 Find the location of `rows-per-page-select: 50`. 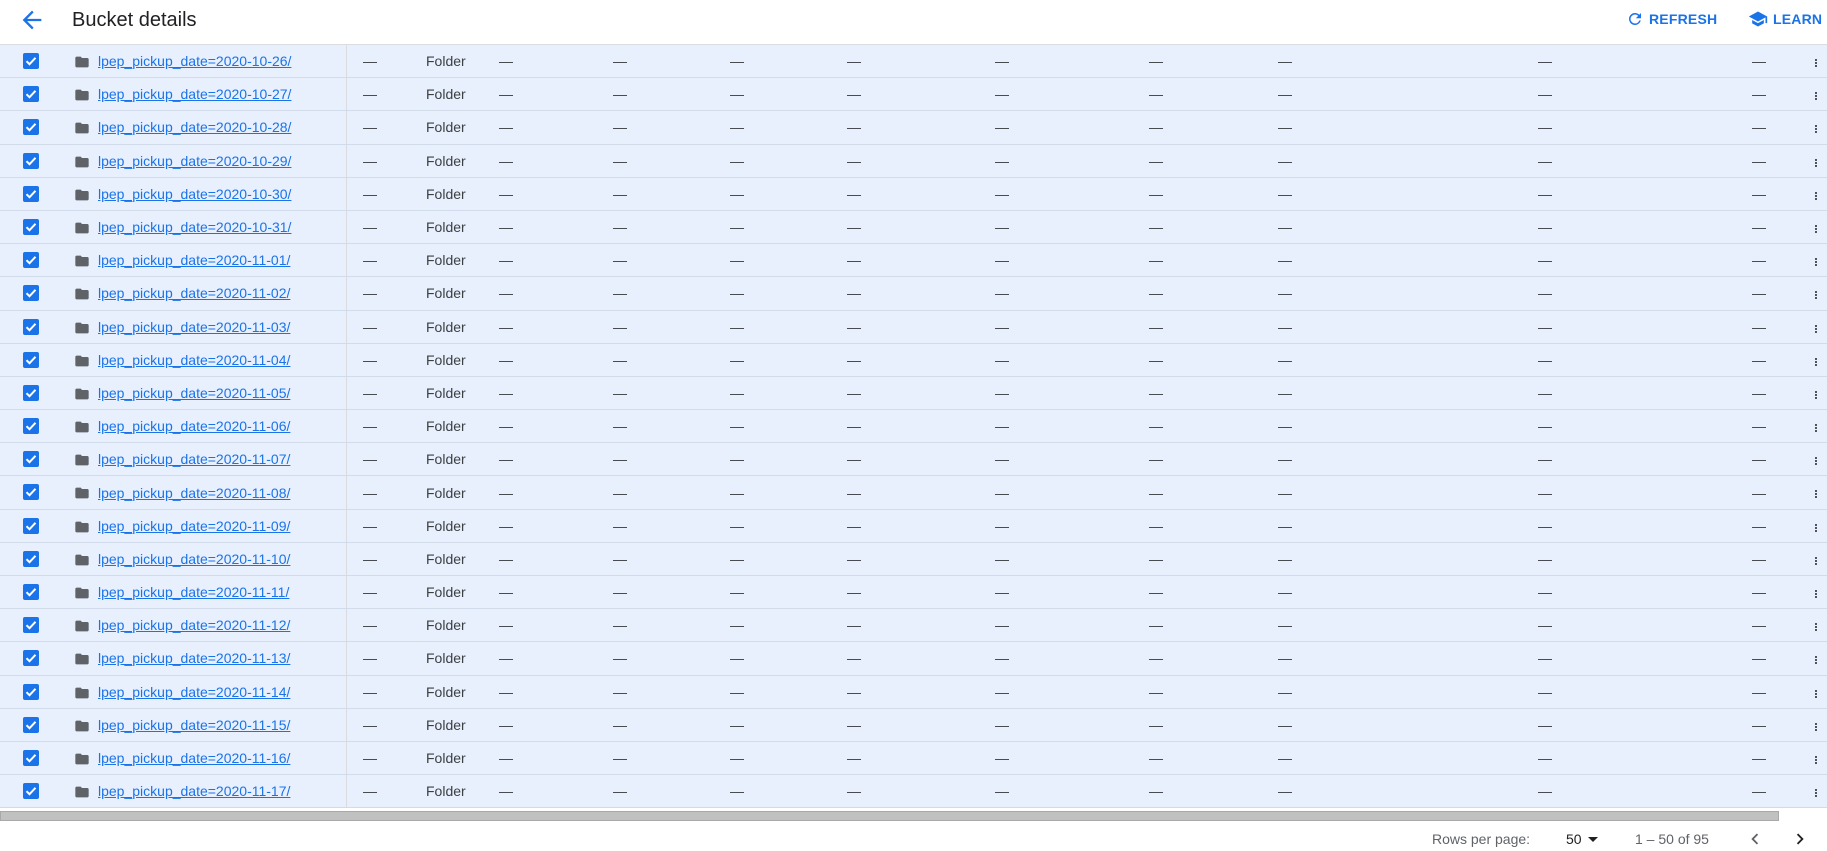

rows-per-page-select: 50 is located at coordinates (1582, 839).